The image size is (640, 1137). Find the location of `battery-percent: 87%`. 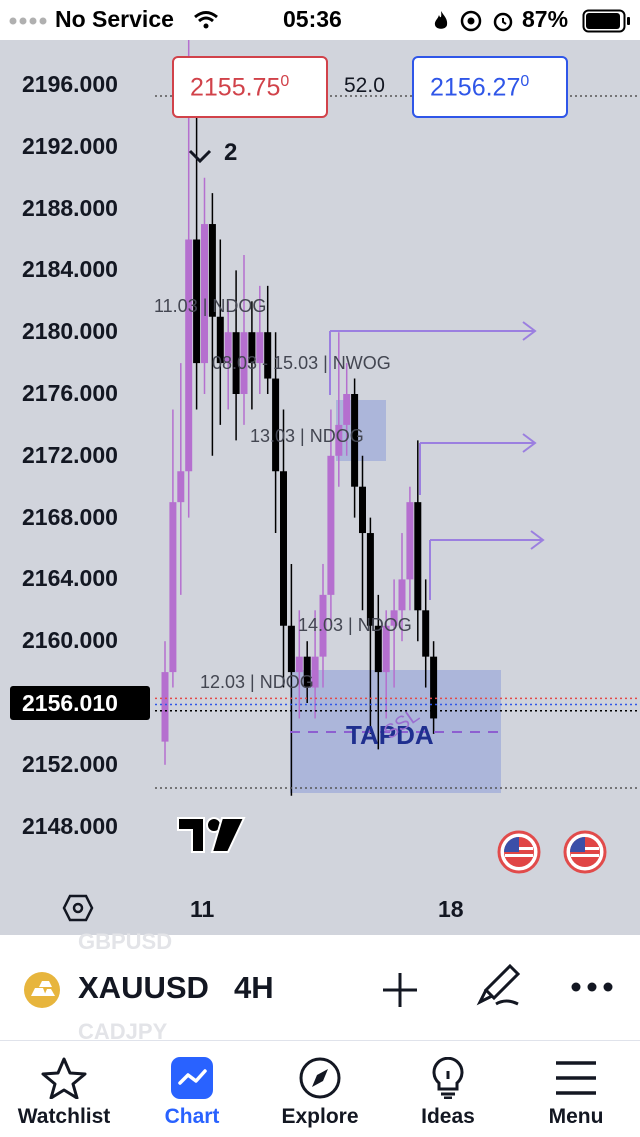

battery-percent: 87% is located at coordinates (545, 19).